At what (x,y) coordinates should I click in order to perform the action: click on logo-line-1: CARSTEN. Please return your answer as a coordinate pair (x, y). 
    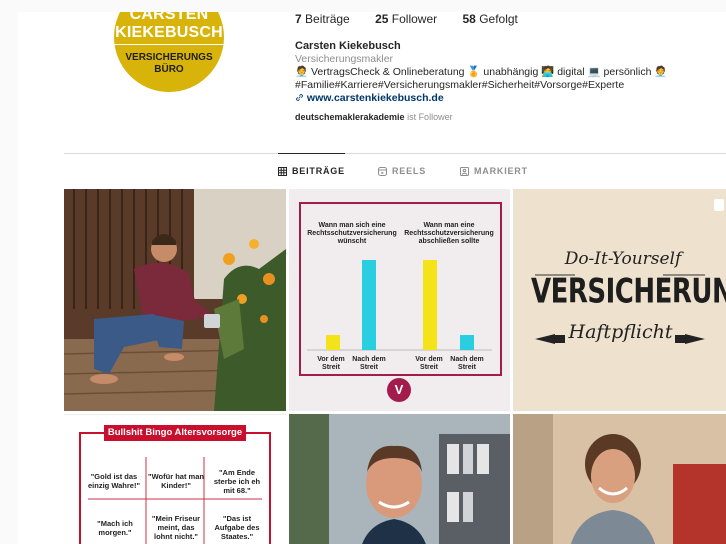
    Looking at the image, I should click on (169, 17).